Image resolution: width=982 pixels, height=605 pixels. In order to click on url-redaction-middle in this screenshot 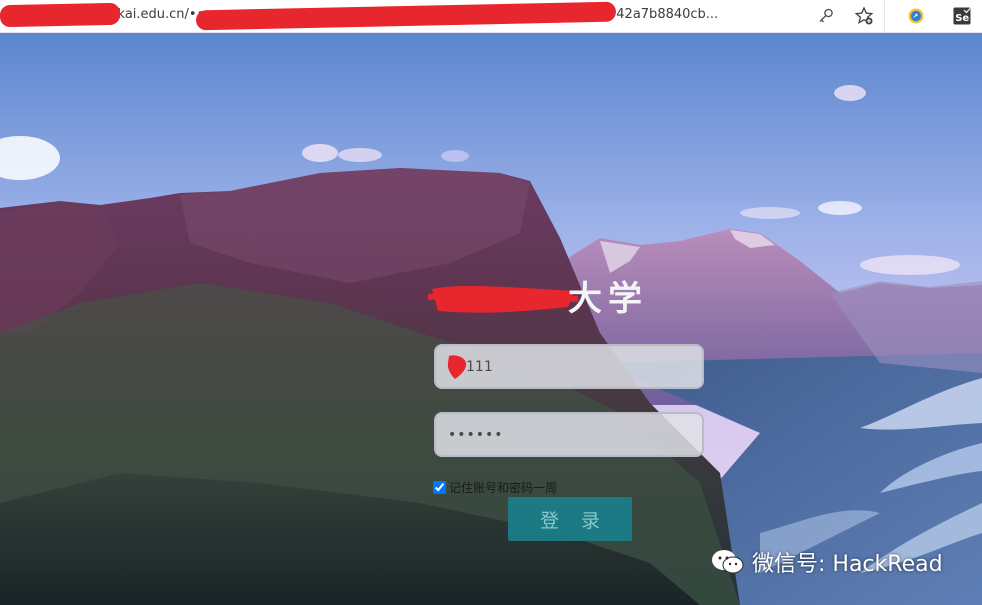, I will do `click(406, 16)`.